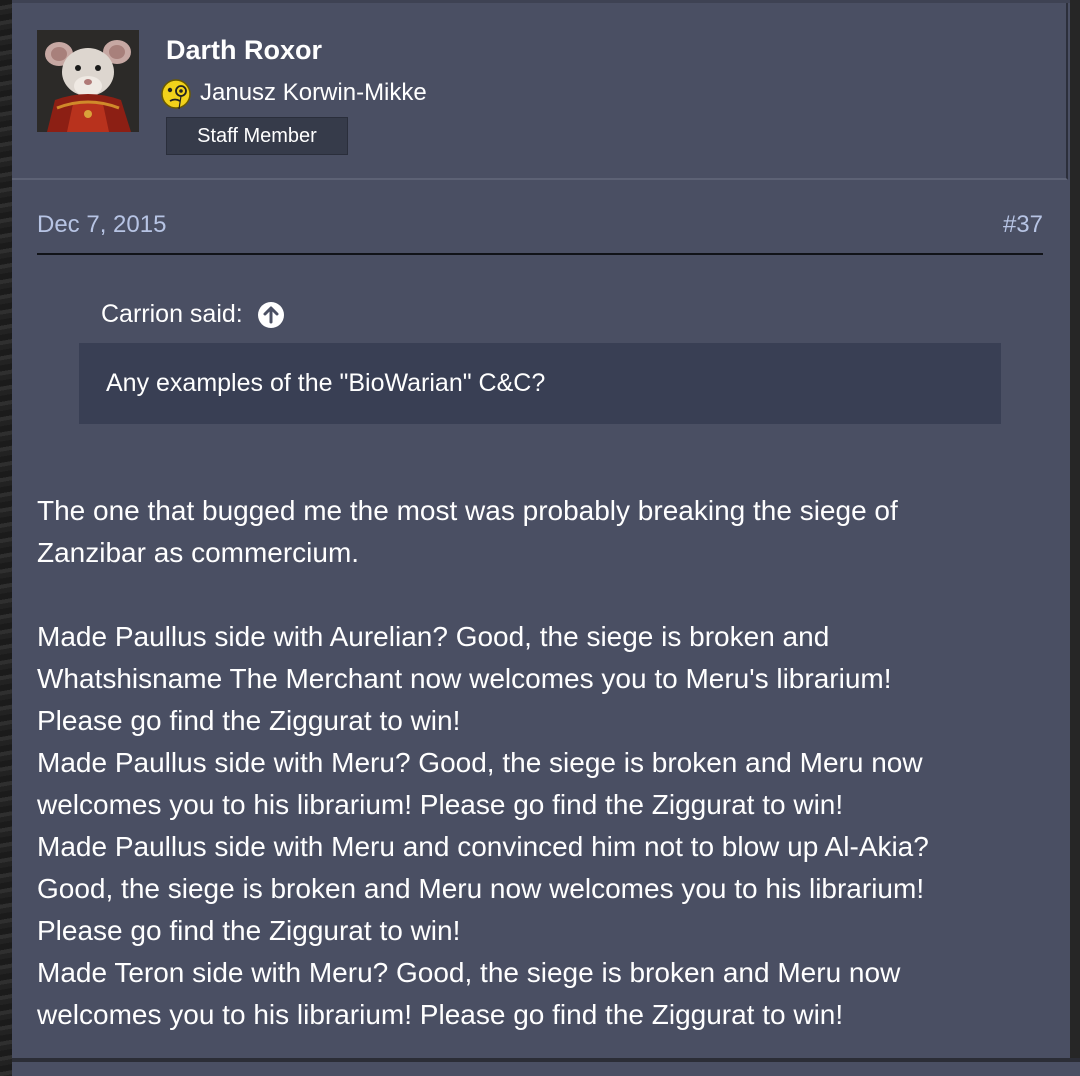  What do you see at coordinates (540, 233) in the screenshot?
I see `post-meta-bar: Dec 7, 2015 #37` at bounding box center [540, 233].